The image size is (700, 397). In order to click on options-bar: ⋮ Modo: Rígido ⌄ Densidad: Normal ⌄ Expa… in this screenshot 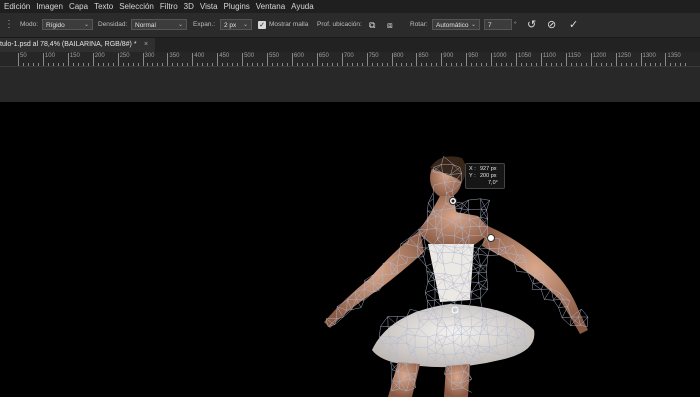, I will do `click(350, 25)`.